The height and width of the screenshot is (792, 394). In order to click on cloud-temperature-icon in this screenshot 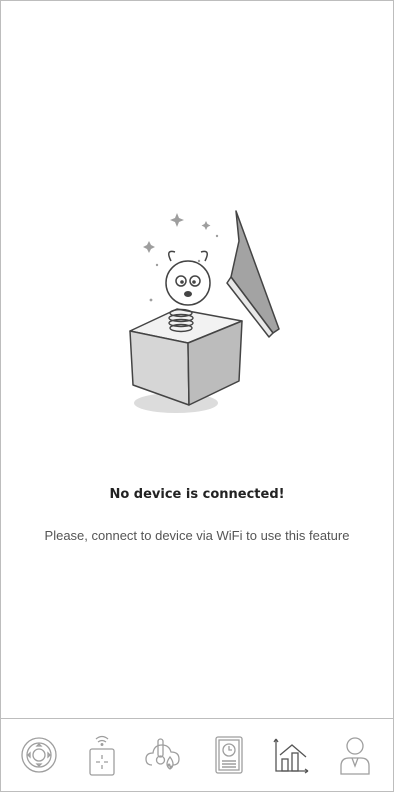, I will do `click(162, 754)`.